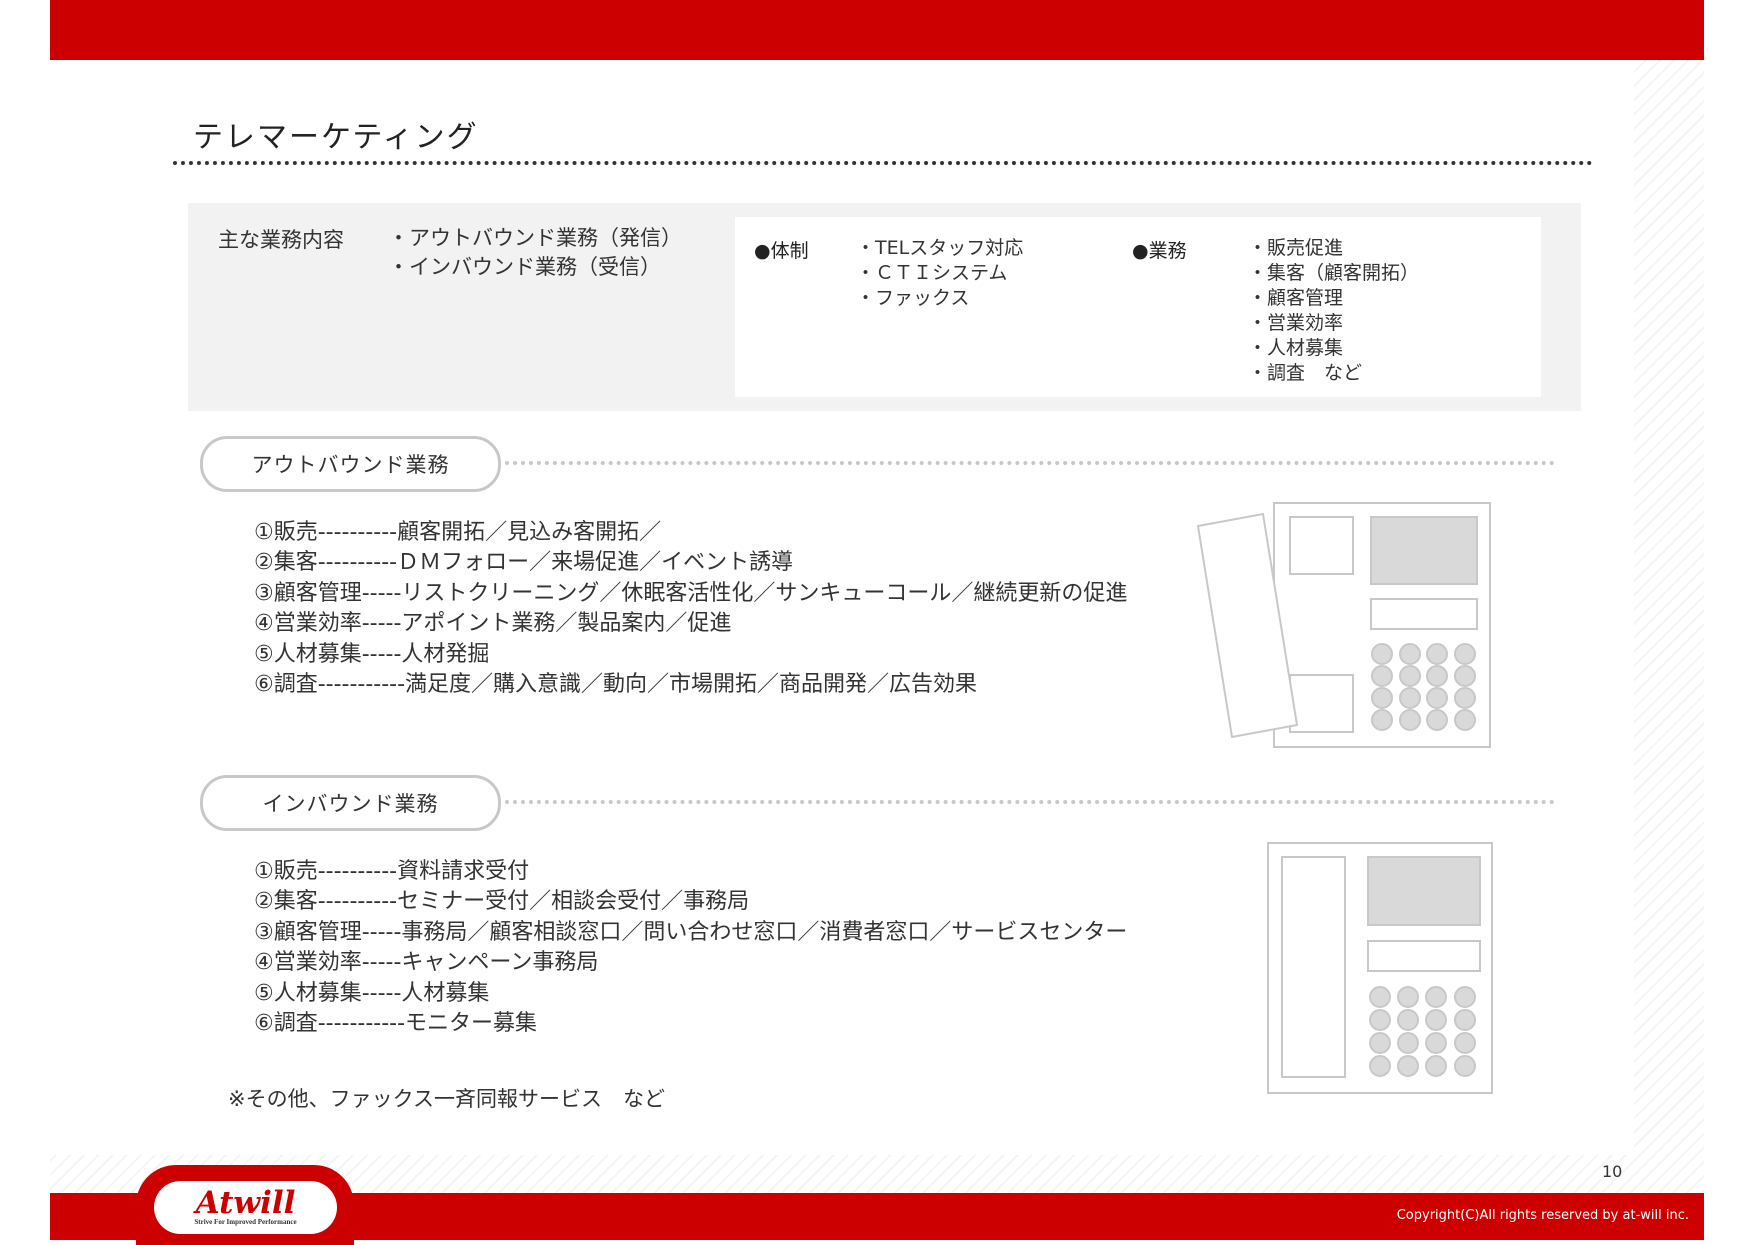  Describe the element at coordinates (493, 624) in the screenshot. I see `outbound-item: ④営業効率-----アポイント業務／製品案内／促進` at that location.